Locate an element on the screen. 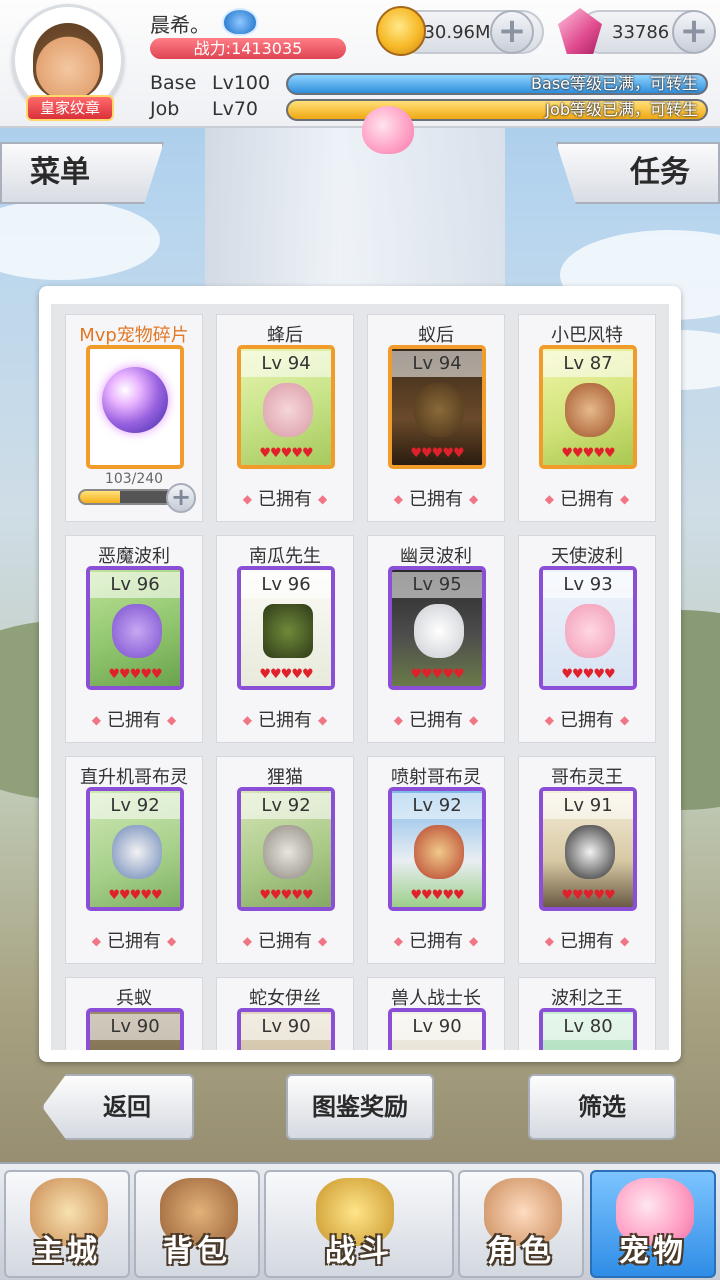  pet-card: 兵蚁 Lv 90 is located at coordinates (134, 1013).